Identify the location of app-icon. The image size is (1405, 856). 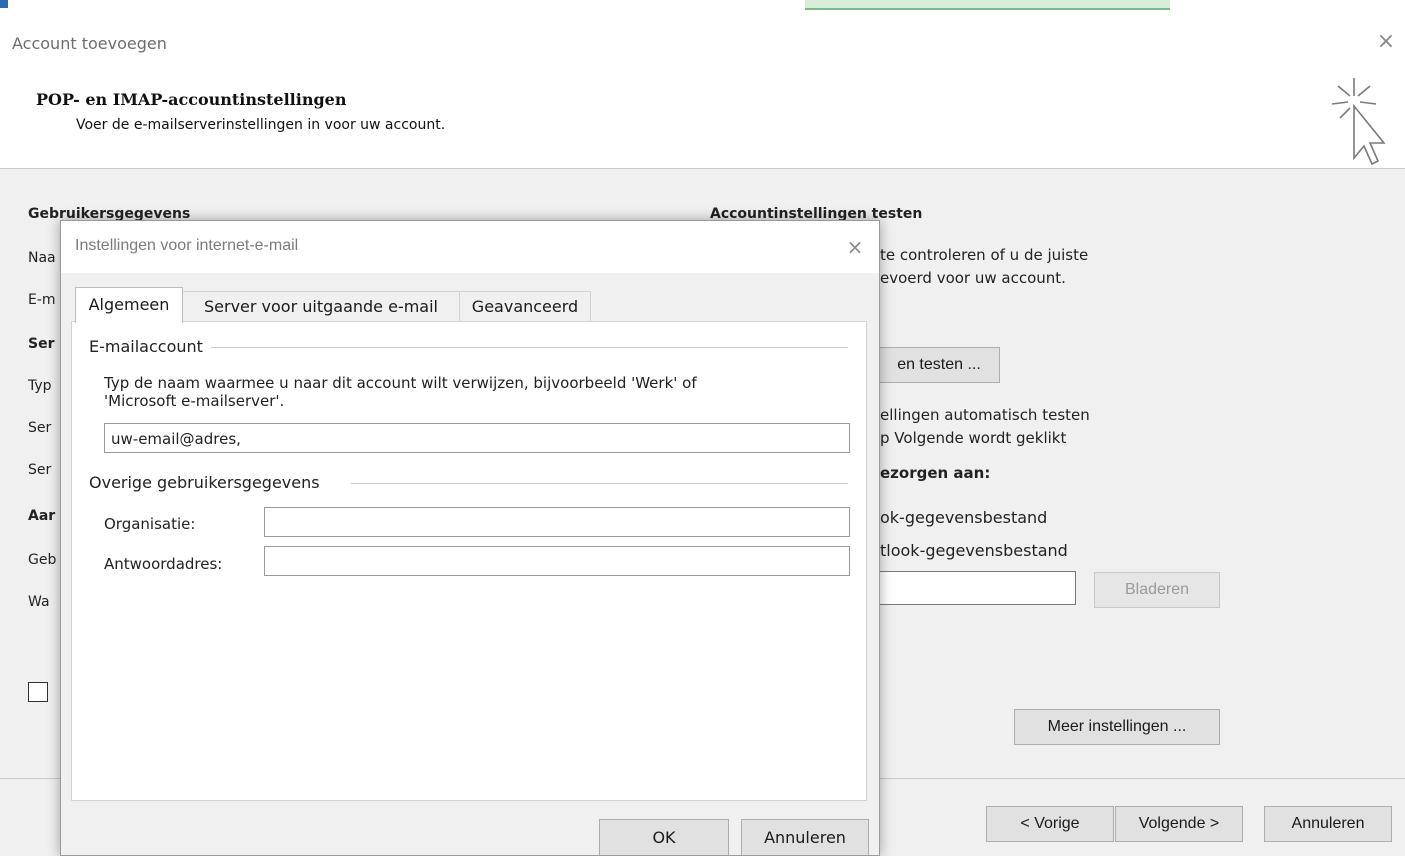
(4, 4).